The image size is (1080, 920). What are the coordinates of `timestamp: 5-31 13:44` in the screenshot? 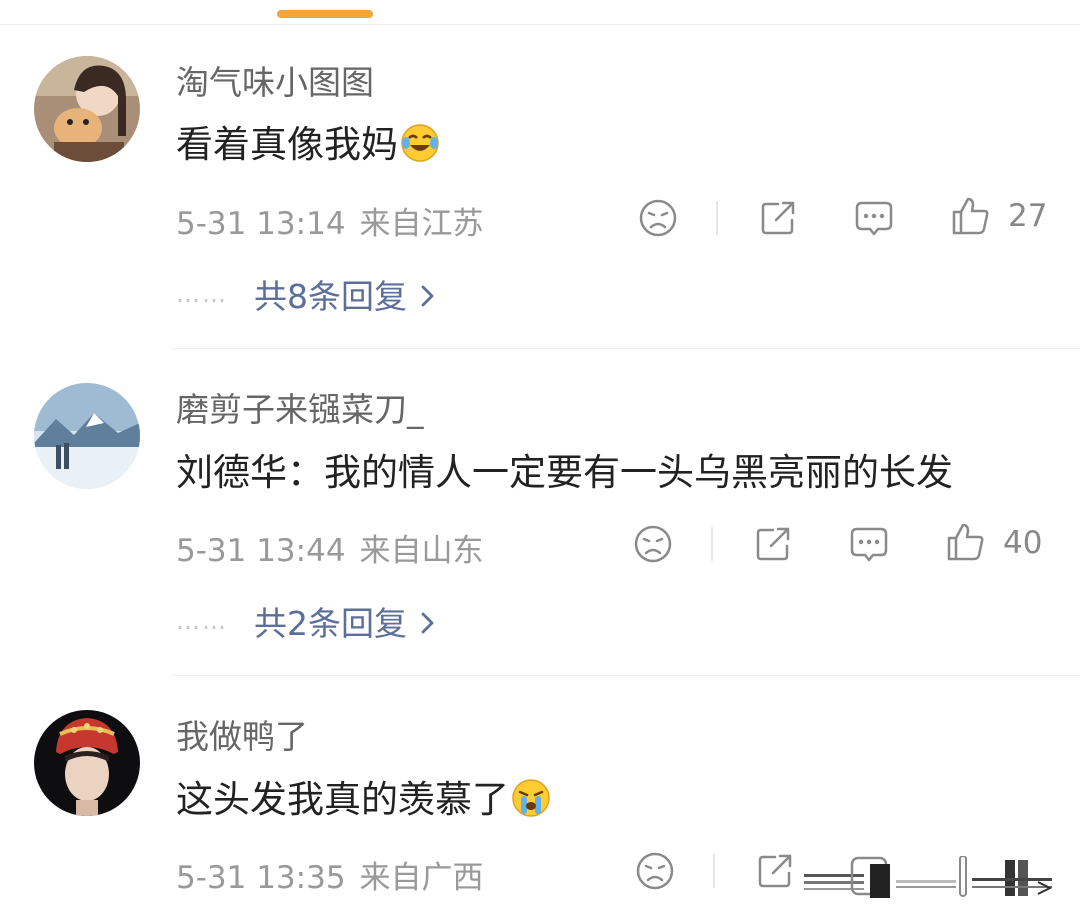 It's located at (261, 551).